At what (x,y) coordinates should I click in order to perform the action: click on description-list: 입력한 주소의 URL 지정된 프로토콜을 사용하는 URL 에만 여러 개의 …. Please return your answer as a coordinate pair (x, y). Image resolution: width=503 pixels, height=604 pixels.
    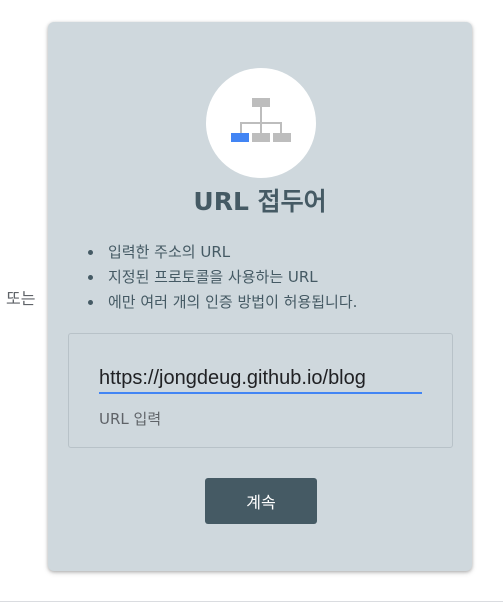
    Looking at the image, I should click on (223, 277).